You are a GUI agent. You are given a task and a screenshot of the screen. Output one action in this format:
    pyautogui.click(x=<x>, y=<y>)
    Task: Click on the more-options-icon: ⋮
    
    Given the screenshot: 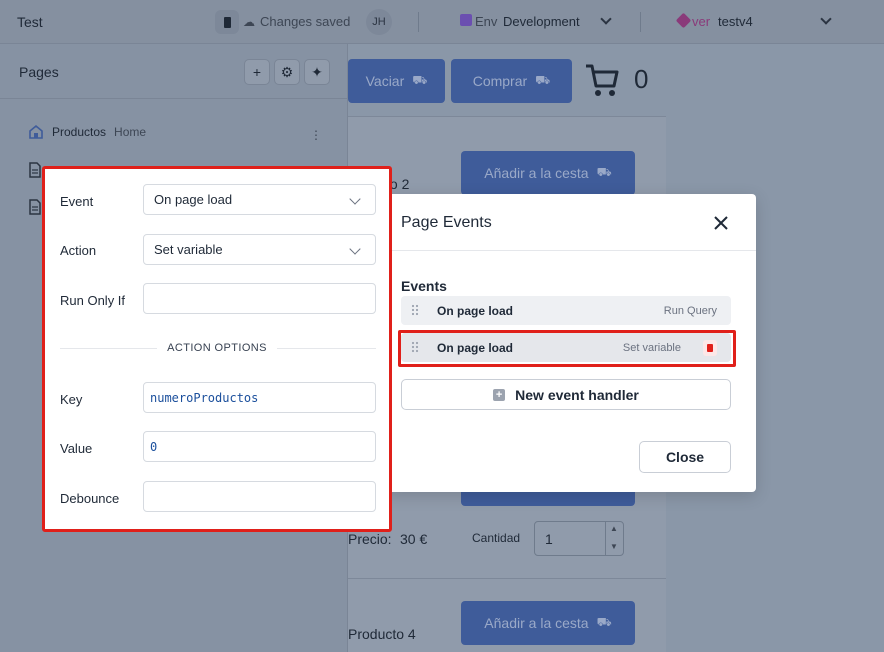 What is the action you would take?
    pyautogui.click(x=316, y=135)
    